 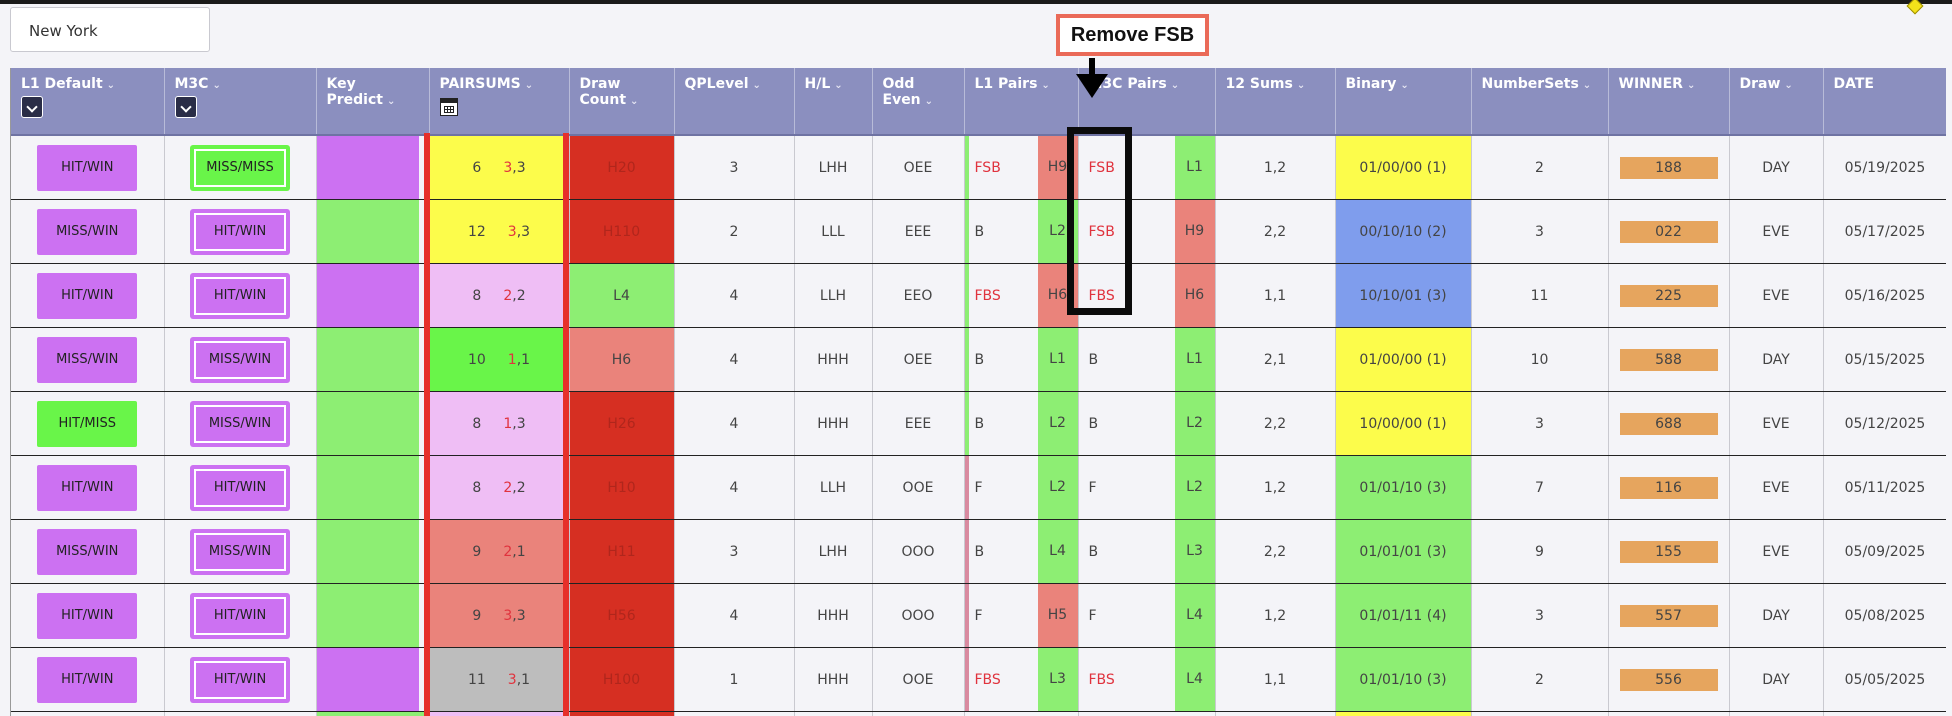 I want to click on twelve-sums-cell: 2,2, so click(x=1275, y=551).